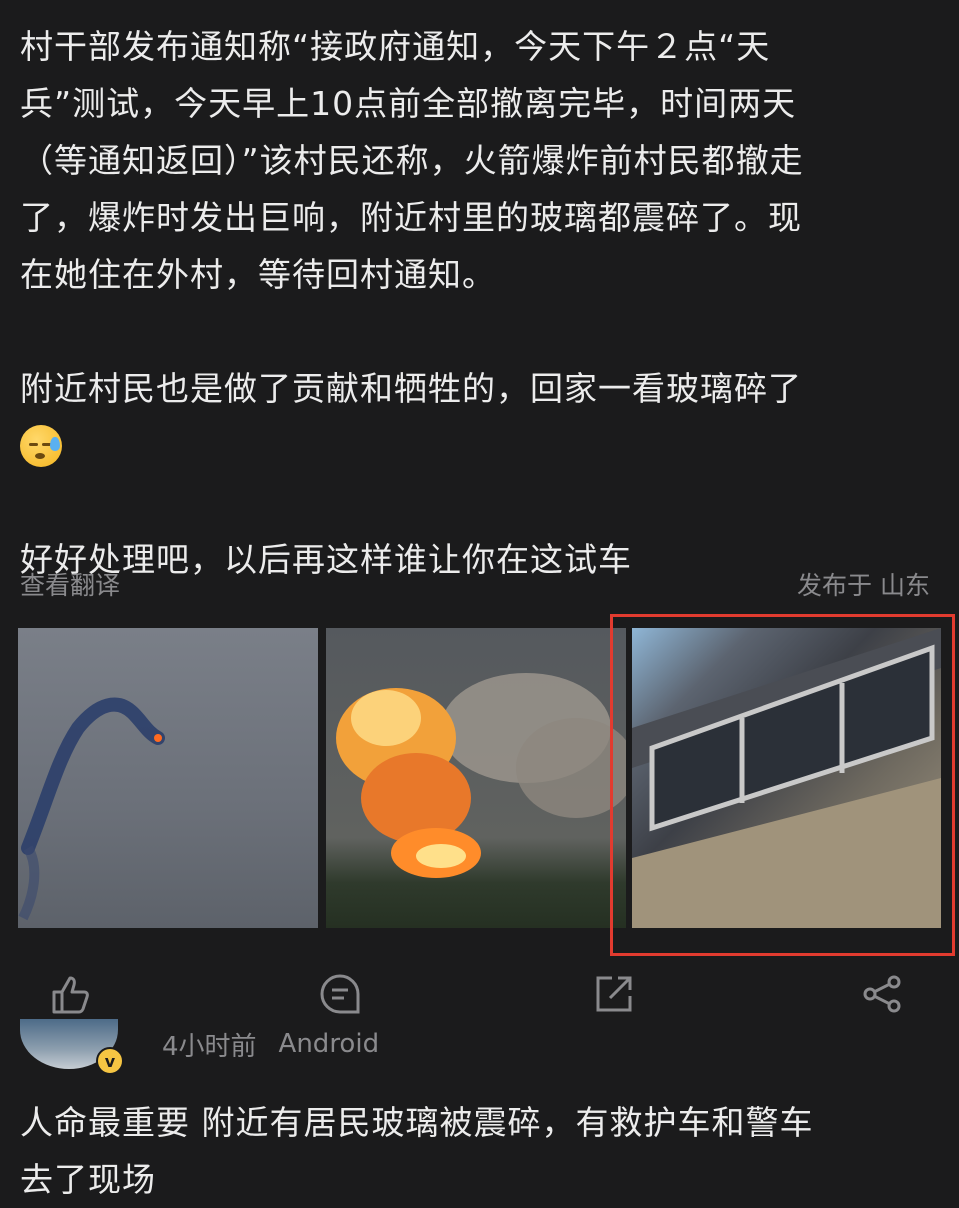 The height and width of the screenshot is (1208, 959). Describe the element at coordinates (882, 996) in the screenshot. I see `share-icon` at that location.